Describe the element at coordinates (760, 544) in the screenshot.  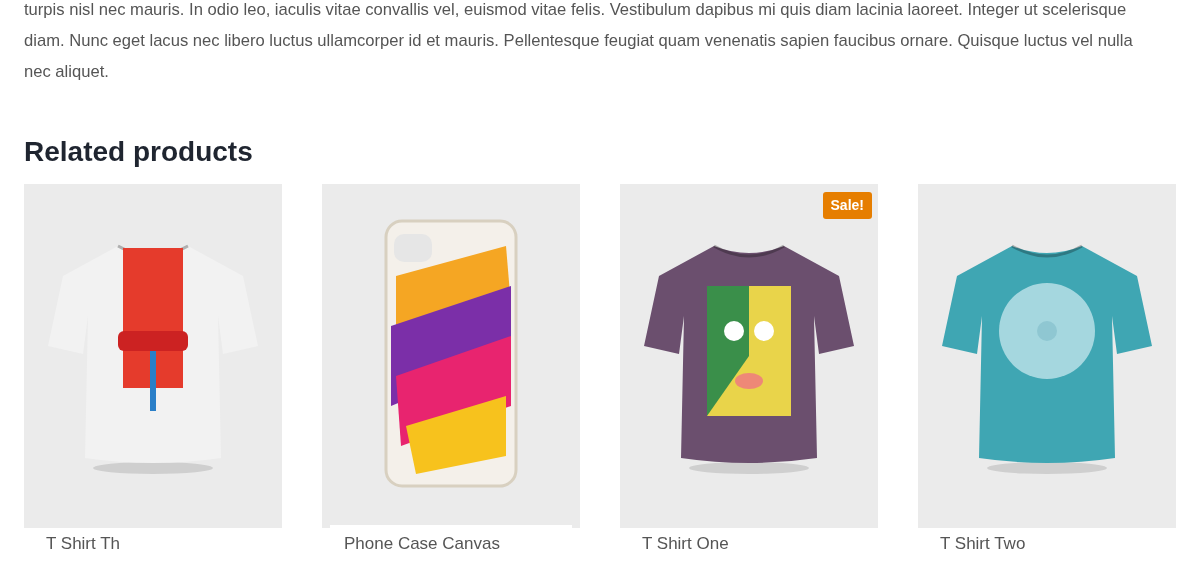
I see `product-title-link: T Shirt One` at that location.